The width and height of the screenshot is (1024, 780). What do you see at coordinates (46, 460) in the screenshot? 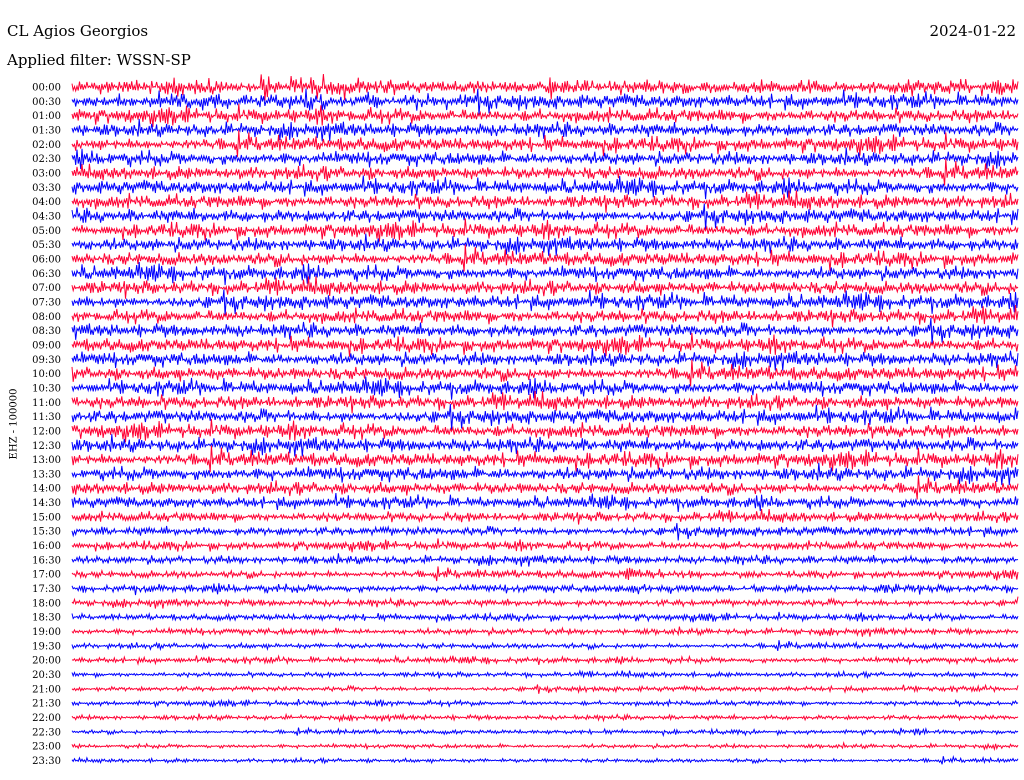
I see `time-label-1300: 13:00` at bounding box center [46, 460].